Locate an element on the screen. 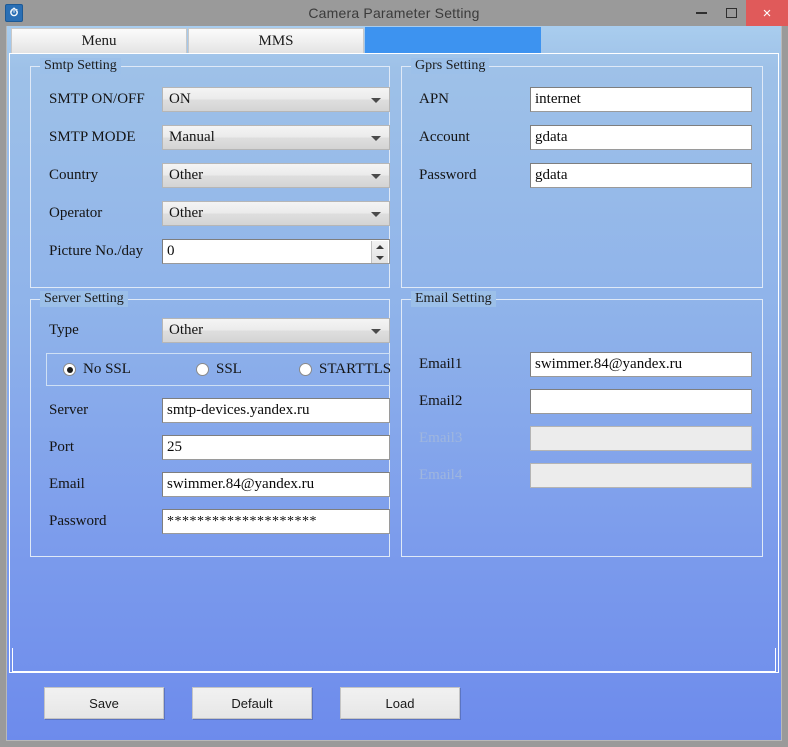 The image size is (788, 747). minimize-icon is located at coordinates (701, 13).